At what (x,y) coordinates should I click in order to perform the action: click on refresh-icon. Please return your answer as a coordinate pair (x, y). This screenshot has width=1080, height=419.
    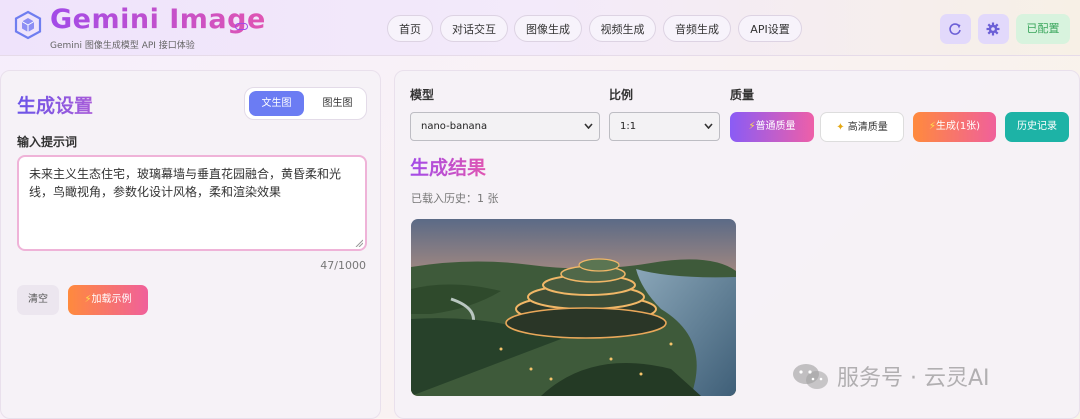
    Looking at the image, I should click on (955, 29).